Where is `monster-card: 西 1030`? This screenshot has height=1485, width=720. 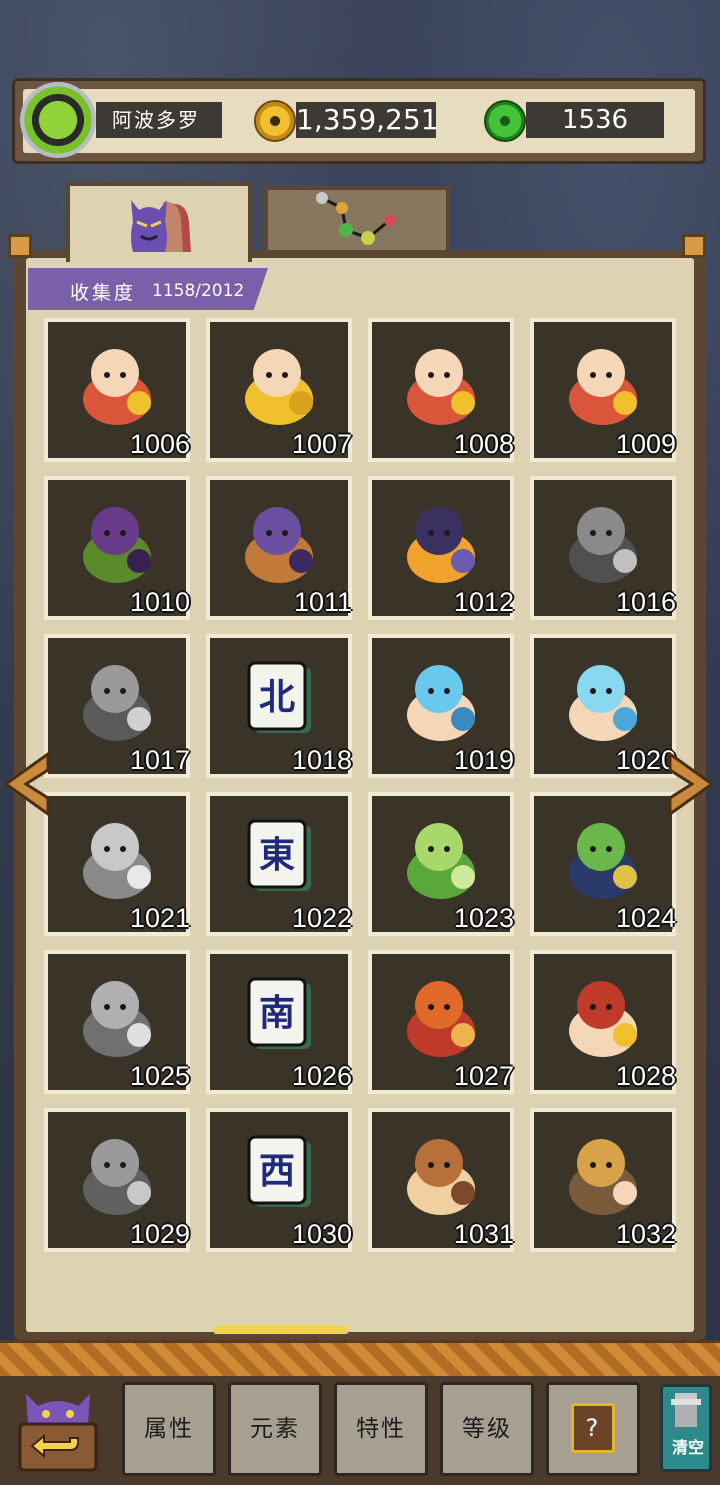 monster-card: 西 1030 is located at coordinates (279, 1180).